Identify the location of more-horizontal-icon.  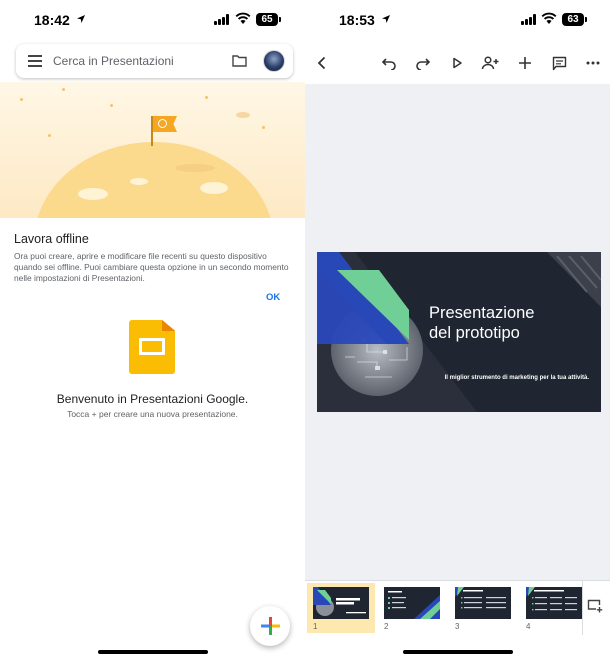
(593, 63).